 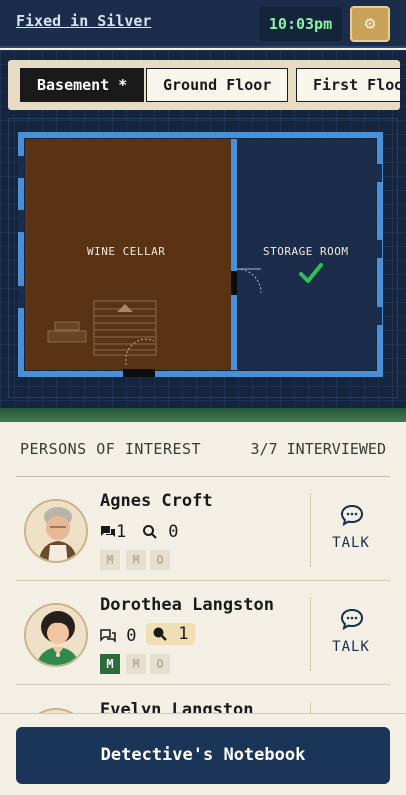 What do you see at coordinates (348, 85) in the screenshot?
I see `tab-first-floor: First Floo` at bounding box center [348, 85].